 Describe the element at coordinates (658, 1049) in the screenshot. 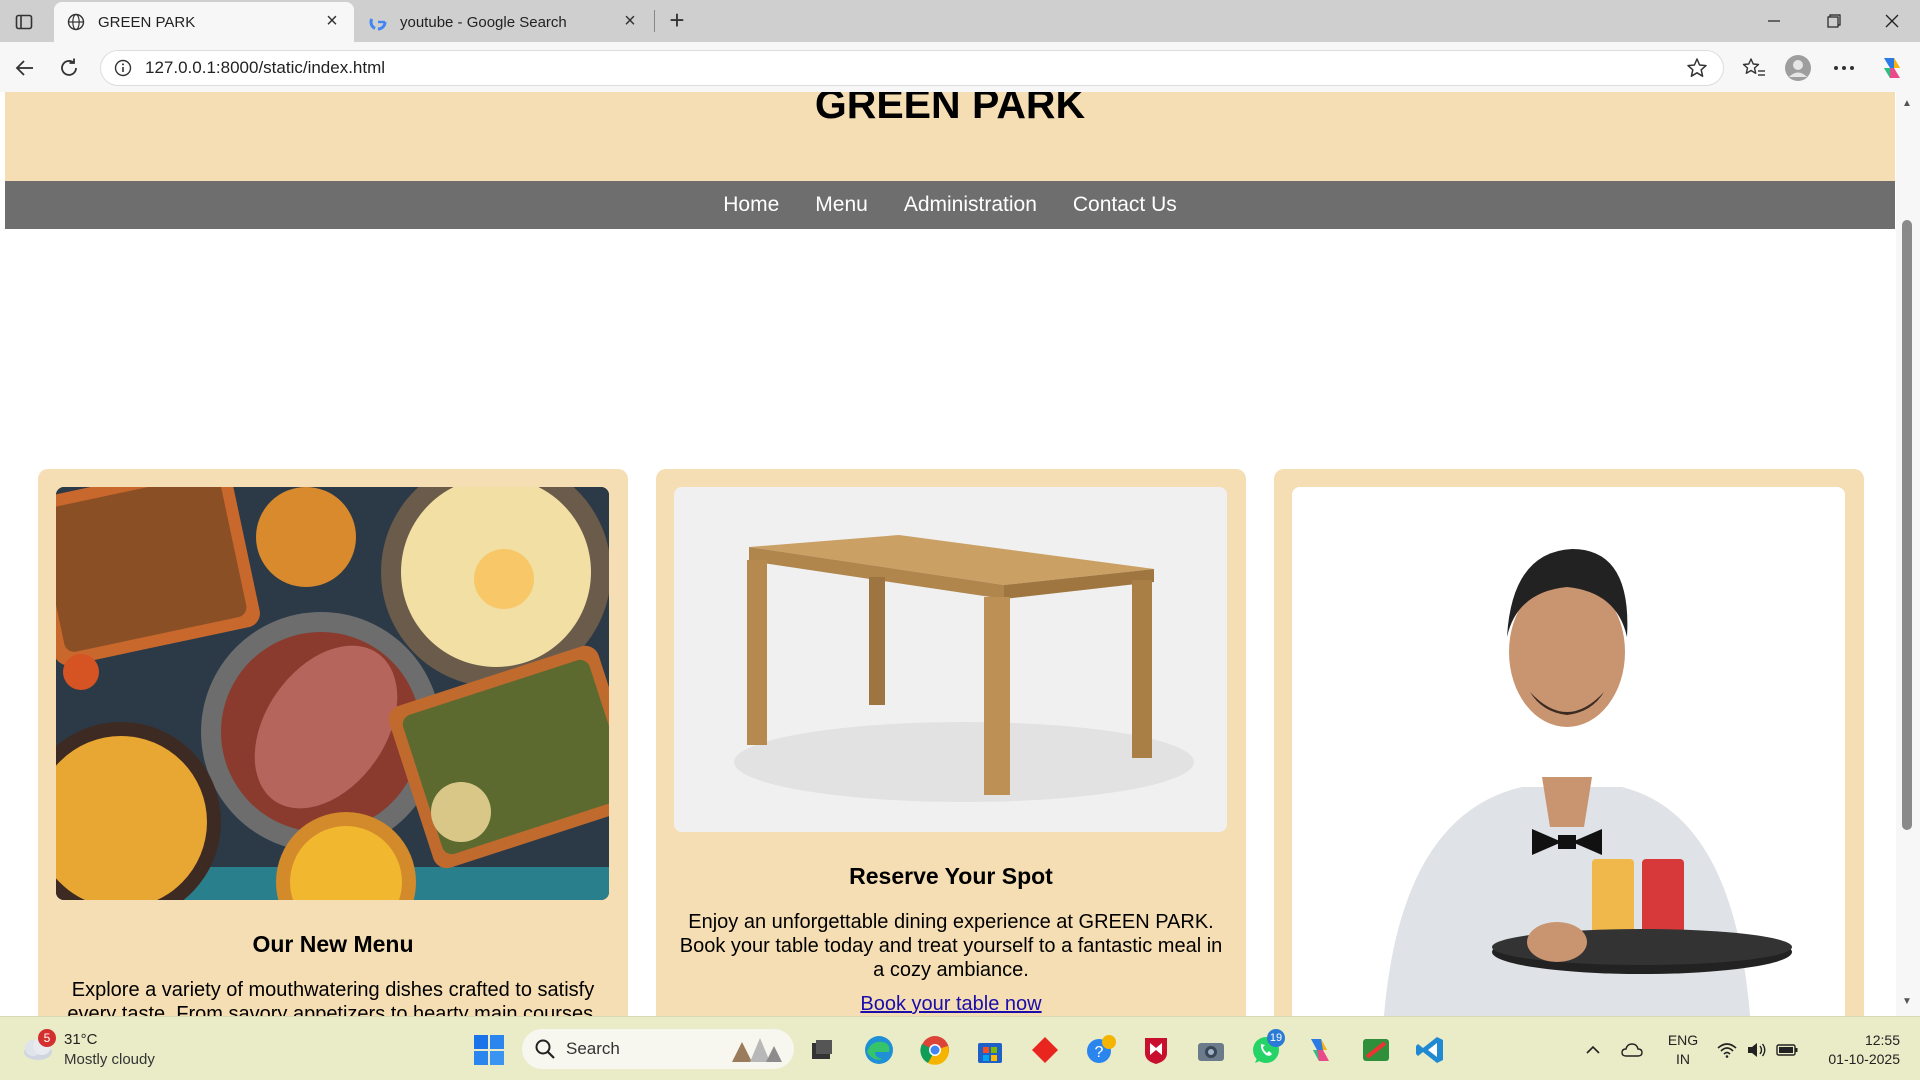

I see `taskbar-search-box: Search` at that location.